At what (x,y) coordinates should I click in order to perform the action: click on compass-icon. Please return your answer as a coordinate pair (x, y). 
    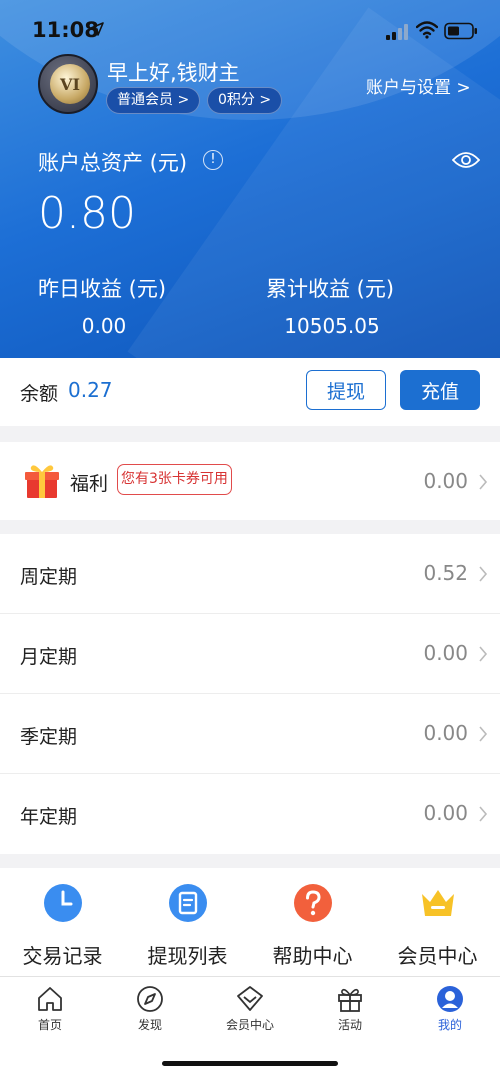
    Looking at the image, I should click on (150, 999).